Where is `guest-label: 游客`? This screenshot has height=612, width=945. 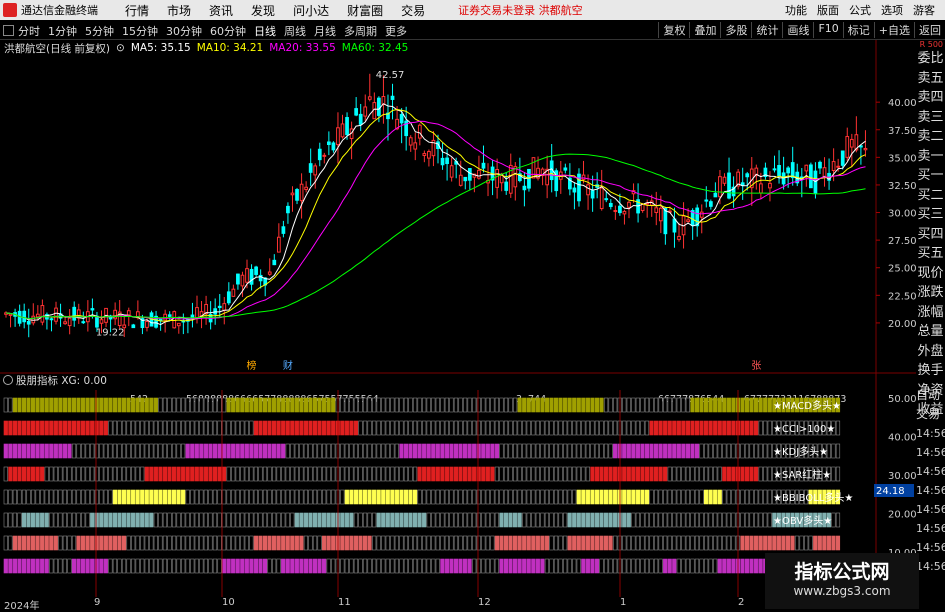
guest-label: 游客 is located at coordinates (924, 10).